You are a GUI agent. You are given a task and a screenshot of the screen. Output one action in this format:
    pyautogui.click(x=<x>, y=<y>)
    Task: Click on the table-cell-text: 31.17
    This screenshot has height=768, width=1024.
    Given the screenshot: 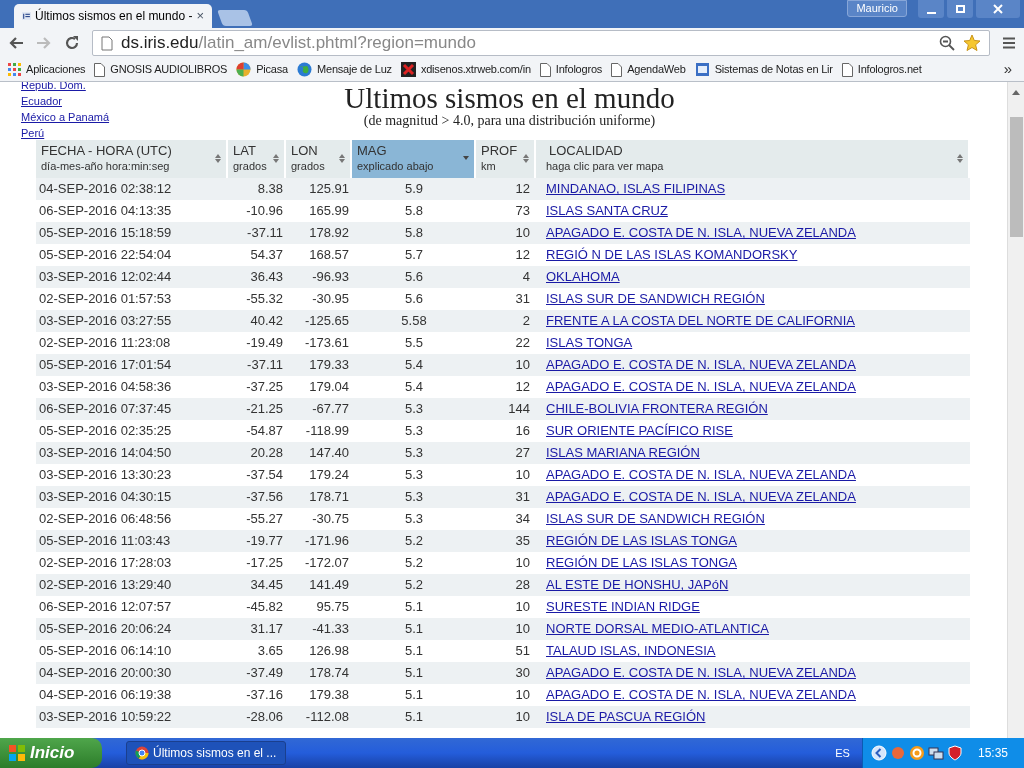 What is the action you would take?
    pyautogui.click(x=266, y=629)
    